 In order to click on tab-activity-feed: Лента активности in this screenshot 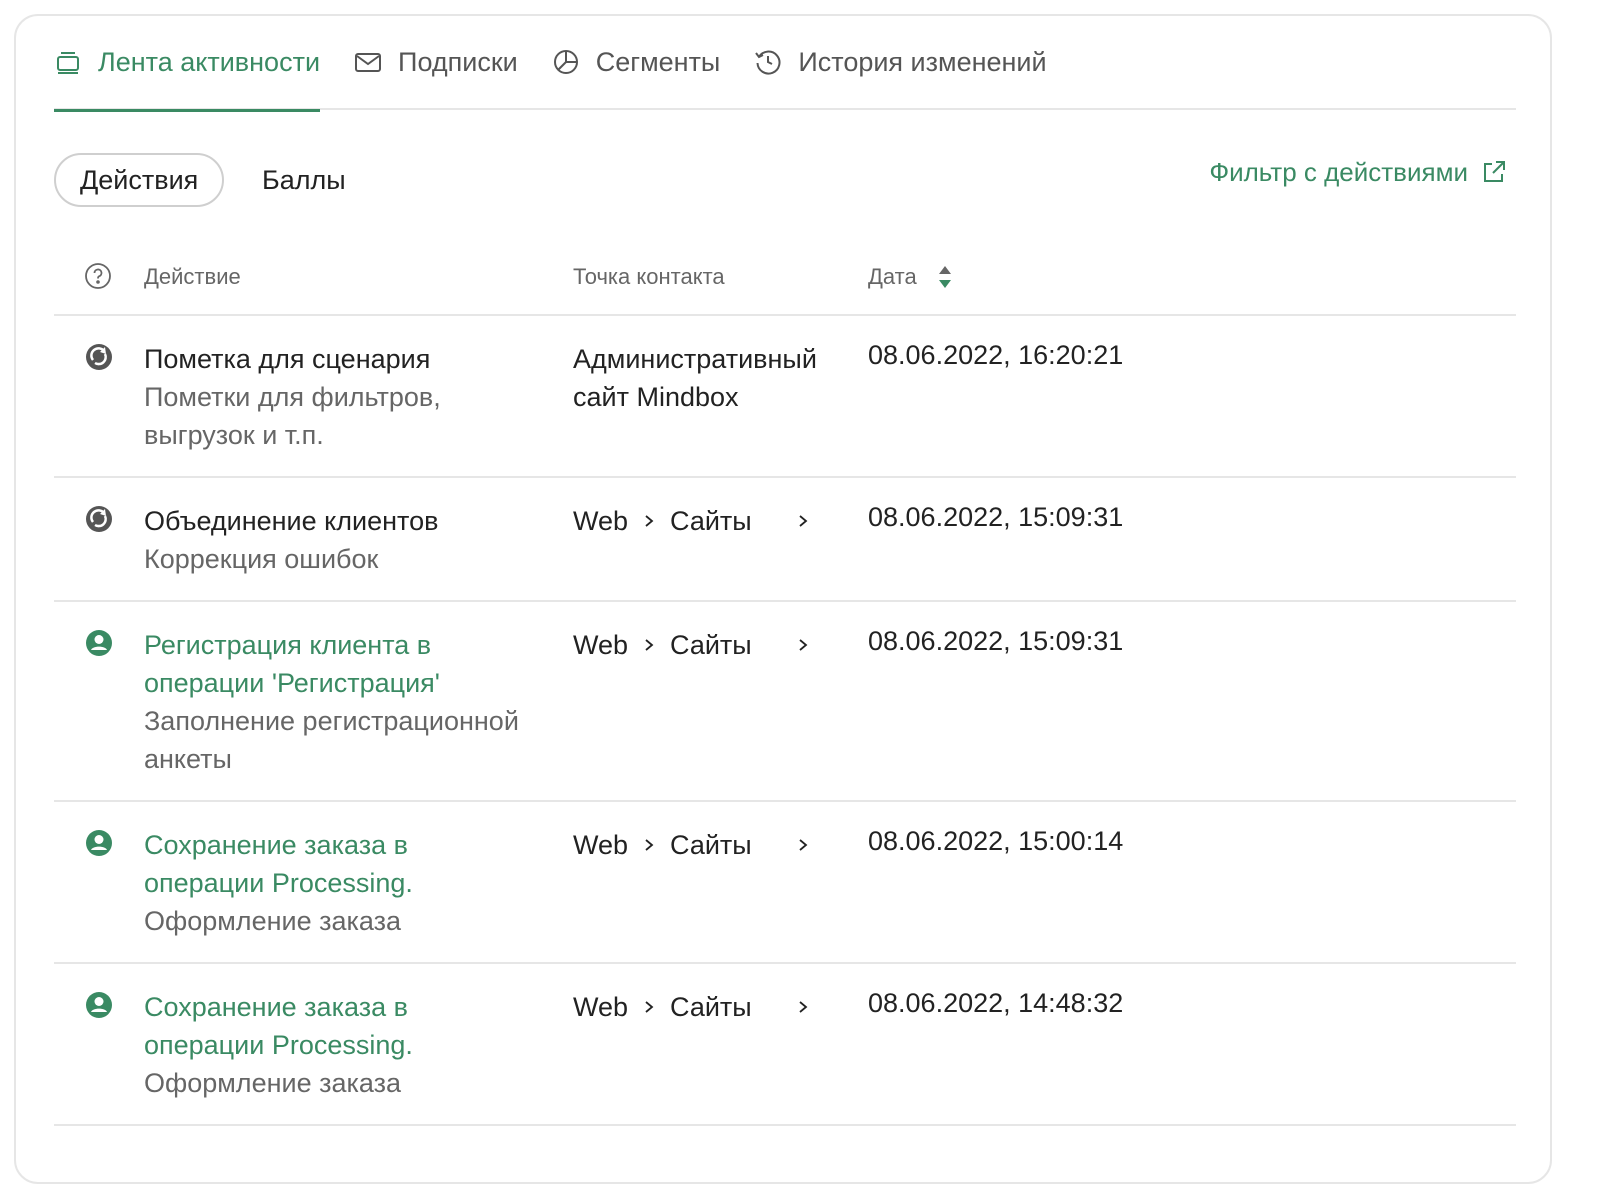, I will do `click(187, 64)`.